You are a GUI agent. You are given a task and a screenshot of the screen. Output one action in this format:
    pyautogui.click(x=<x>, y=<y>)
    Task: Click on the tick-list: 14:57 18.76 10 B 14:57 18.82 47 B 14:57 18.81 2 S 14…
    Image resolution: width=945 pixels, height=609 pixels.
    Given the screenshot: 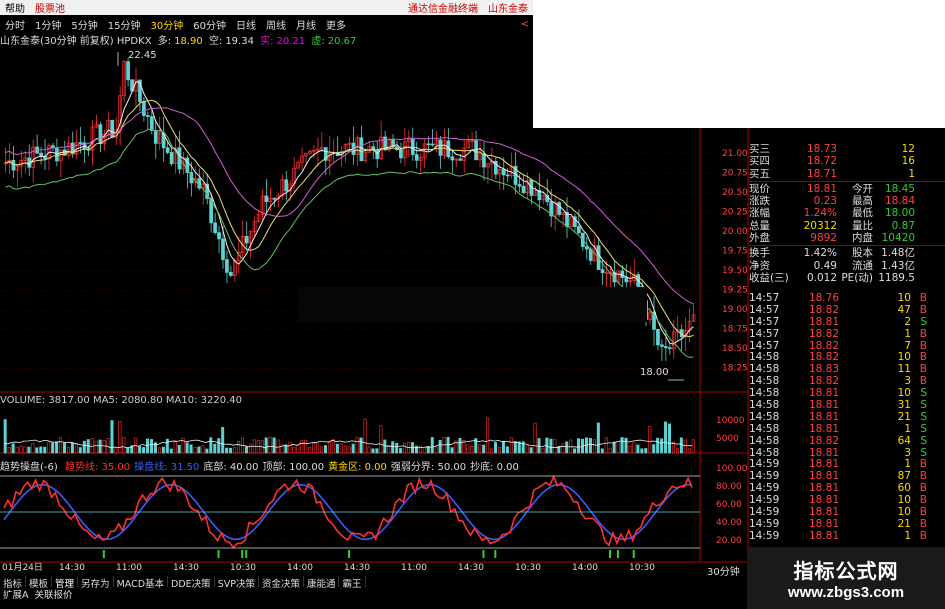 What is the action you would take?
    pyautogui.click(x=842, y=417)
    